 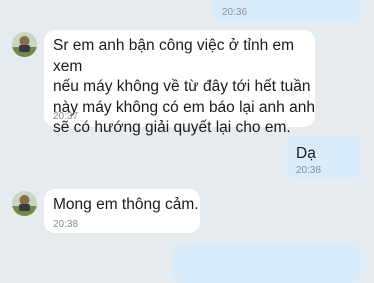 I want to click on message-timestamp: 20:36, so click(x=235, y=12).